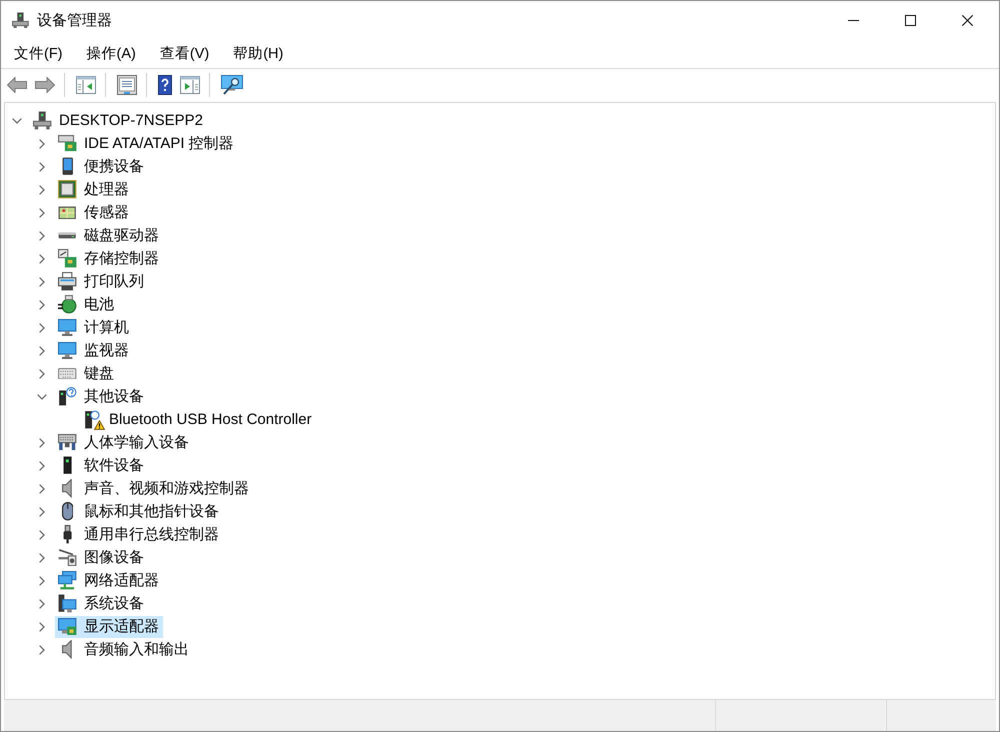 This screenshot has width=1000, height=732. Describe the element at coordinates (101, 167) in the screenshot. I see `tree-item: 便携设备` at that location.